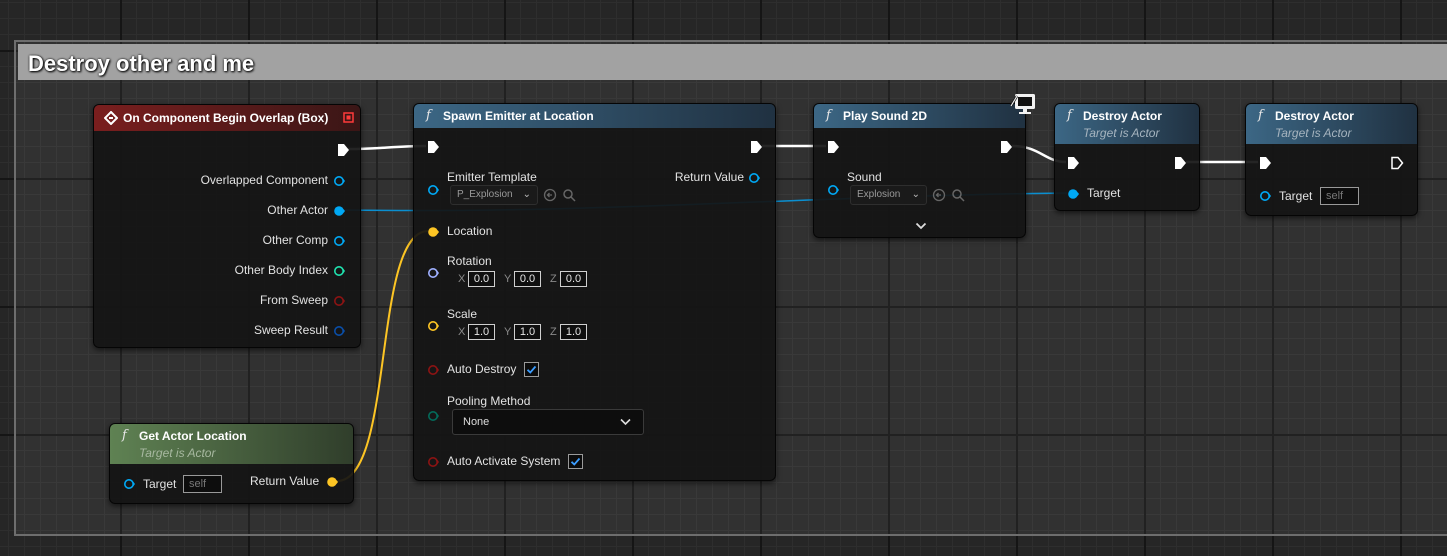 The image size is (1447, 556). Describe the element at coordinates (297, 210) in the screenshot. I see `pin-label-other-actor: Other Actor` at that location.